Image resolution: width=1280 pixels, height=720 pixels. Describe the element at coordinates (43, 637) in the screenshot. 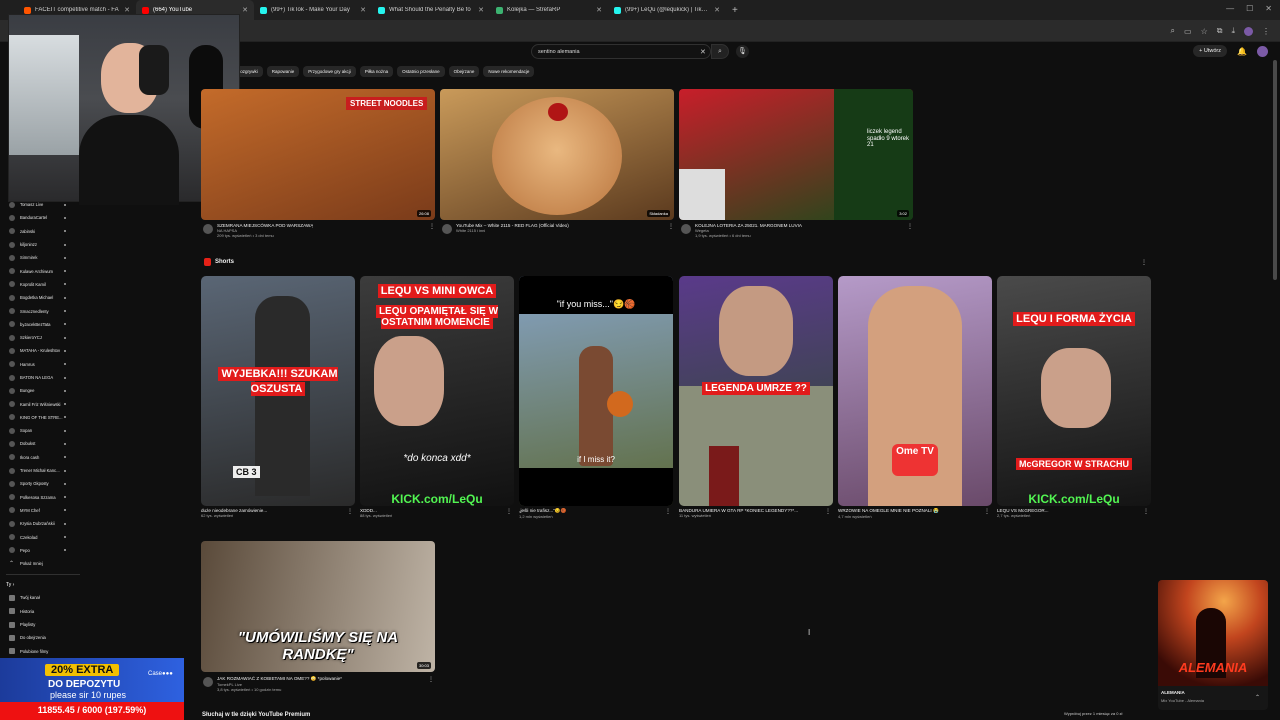

I see `sidebar-you-item: Do obejrzenia` at that location.